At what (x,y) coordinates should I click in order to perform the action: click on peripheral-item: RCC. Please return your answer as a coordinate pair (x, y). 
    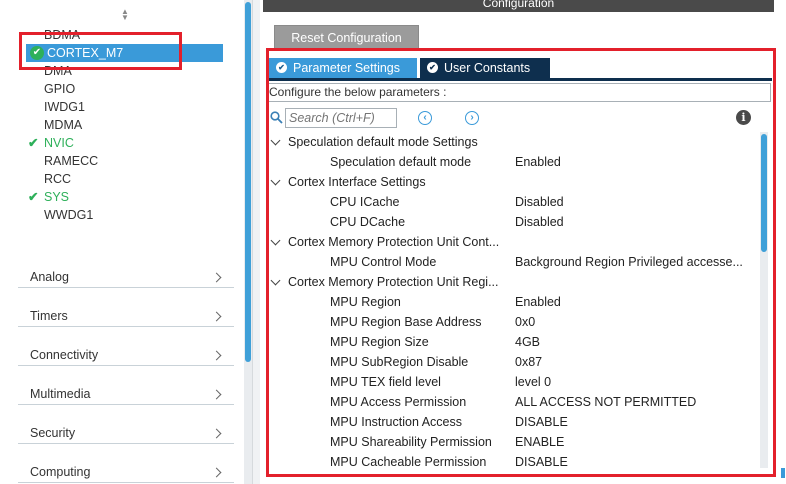
    Looking at the image, I should click on (49, 179).